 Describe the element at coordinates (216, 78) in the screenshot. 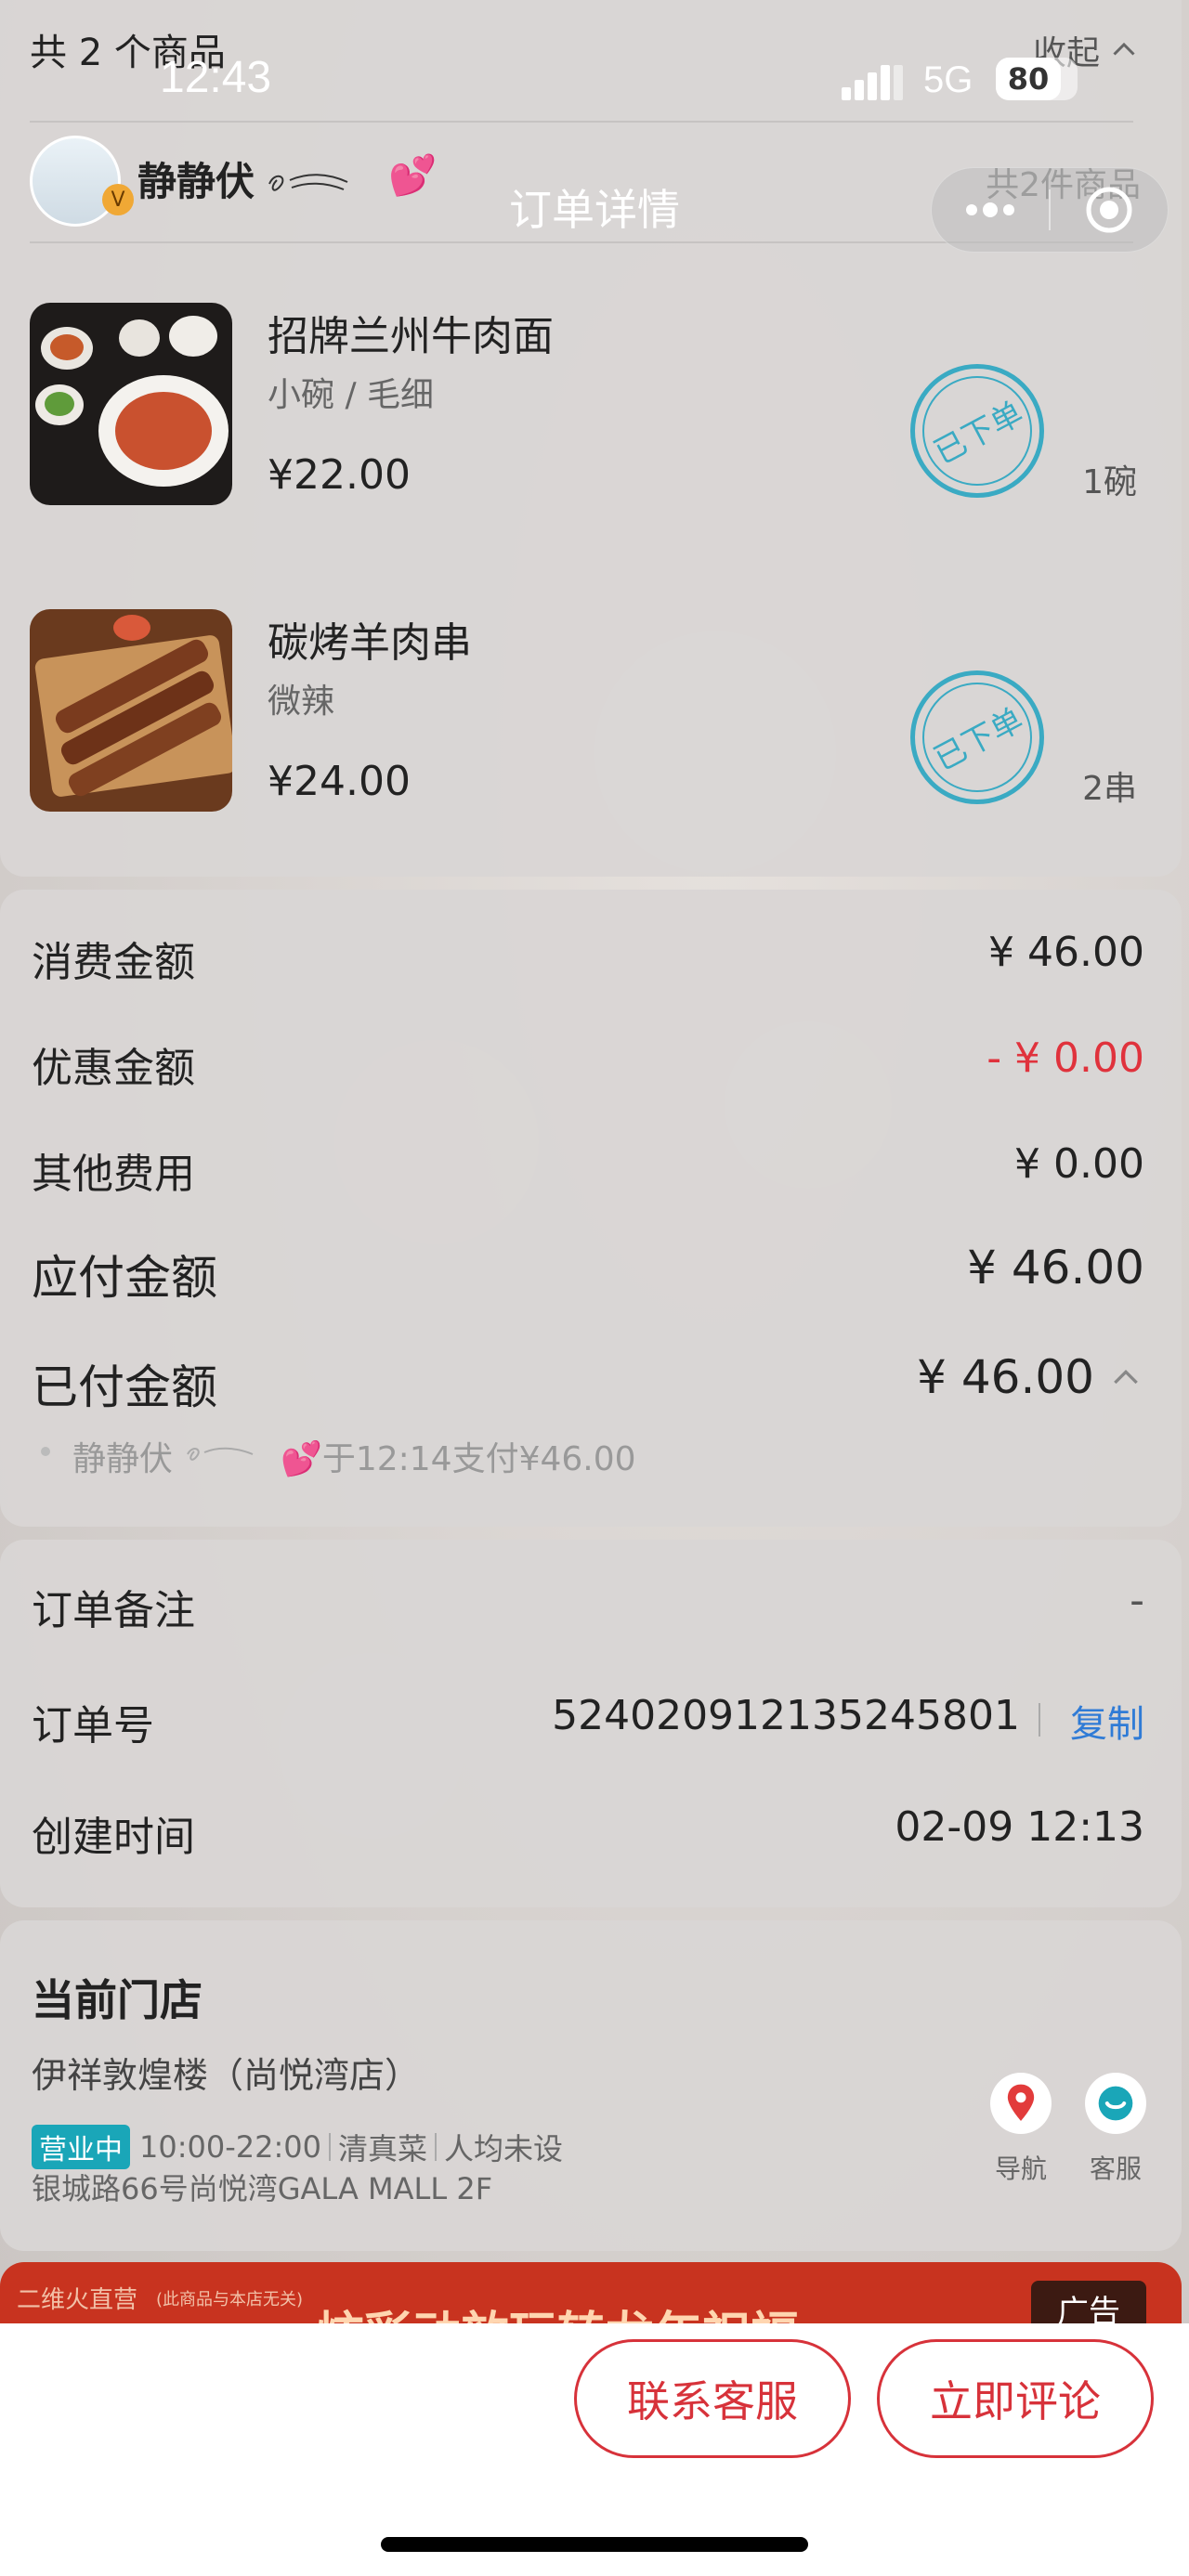

I see `status-time: 12:43` at that location.